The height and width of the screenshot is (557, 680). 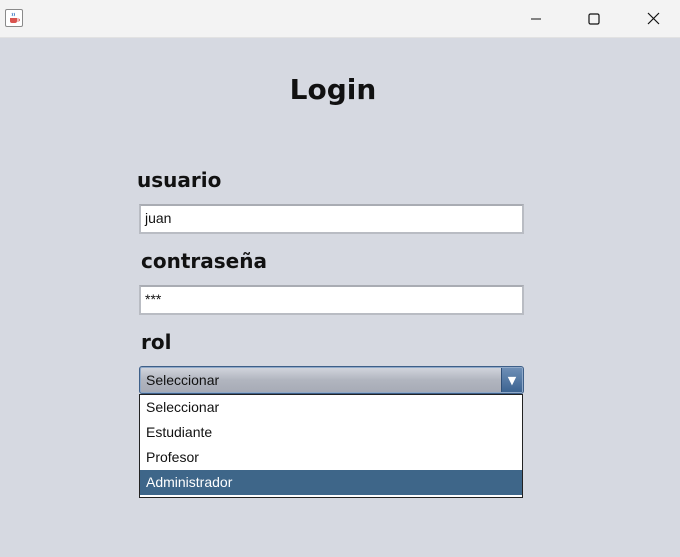 I want to click on close-button, so click(x=653, y=18).